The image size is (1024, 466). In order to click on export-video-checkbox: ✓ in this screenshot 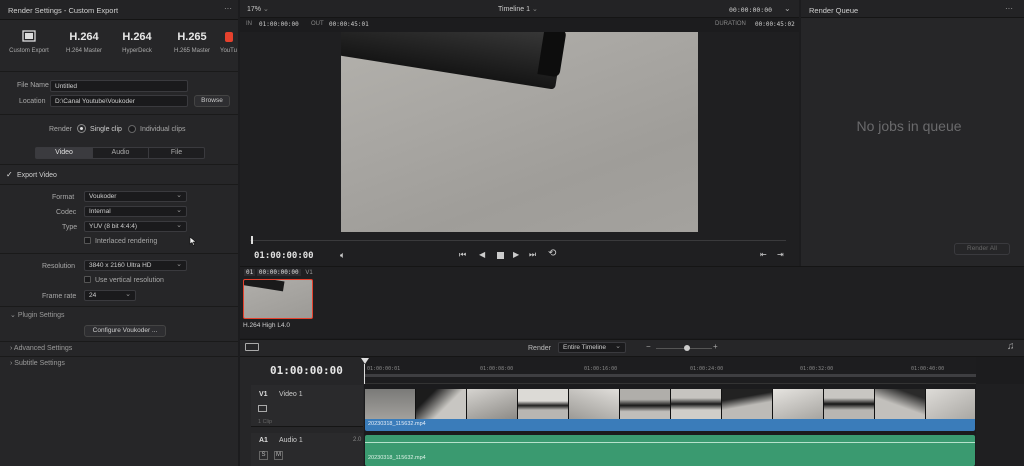, I will do `click(9, 174)`.